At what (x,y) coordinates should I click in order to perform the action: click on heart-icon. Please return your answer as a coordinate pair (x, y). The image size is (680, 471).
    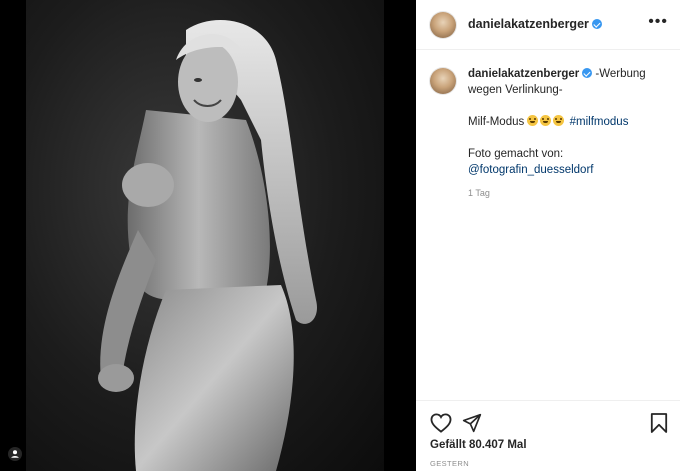
    Looking at the image, I should click on (441, 423).